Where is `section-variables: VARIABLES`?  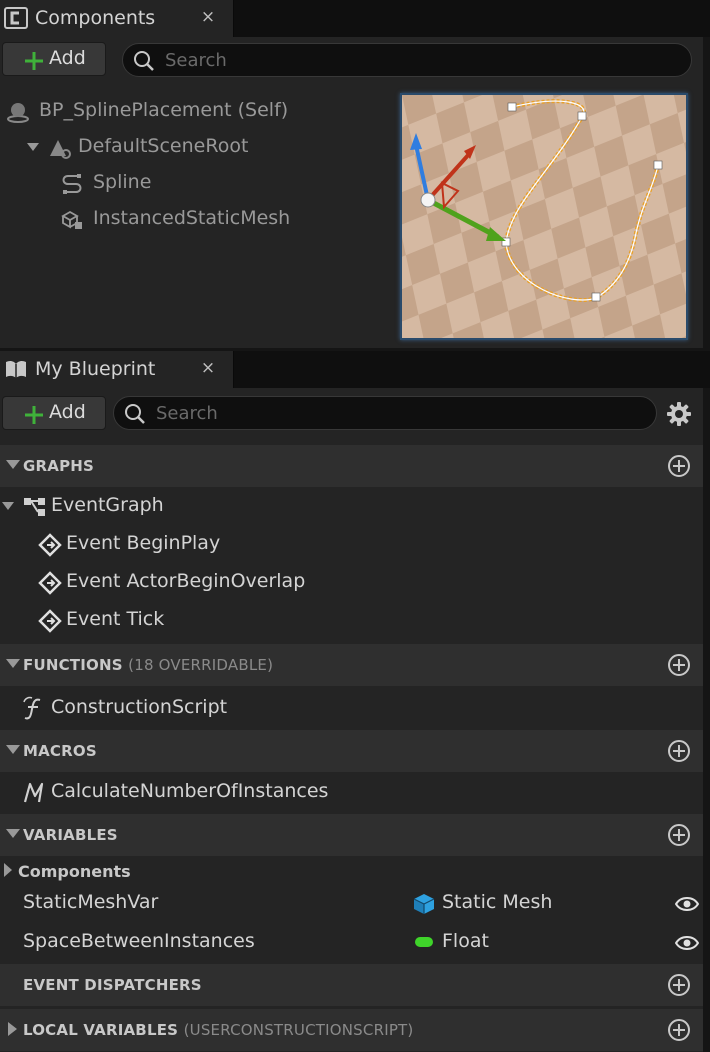 section-variables: VARIABLES is located at coordinates (351, 835).